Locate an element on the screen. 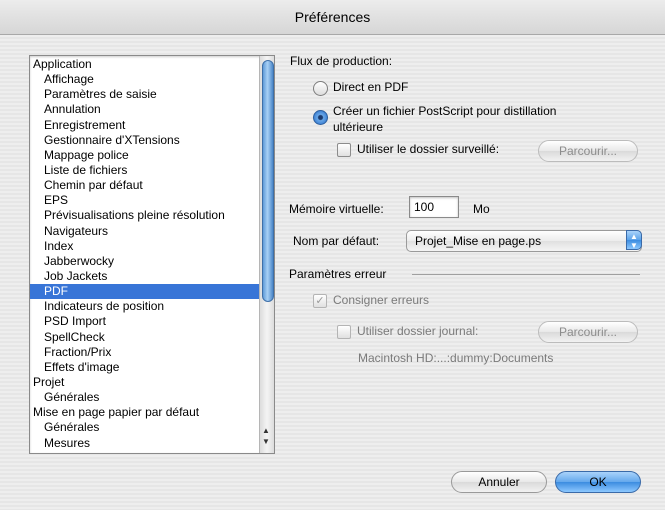 The width and height of the screenshot is (665, 510). list-item: Job Jackets is located at coordinates (145, 276).